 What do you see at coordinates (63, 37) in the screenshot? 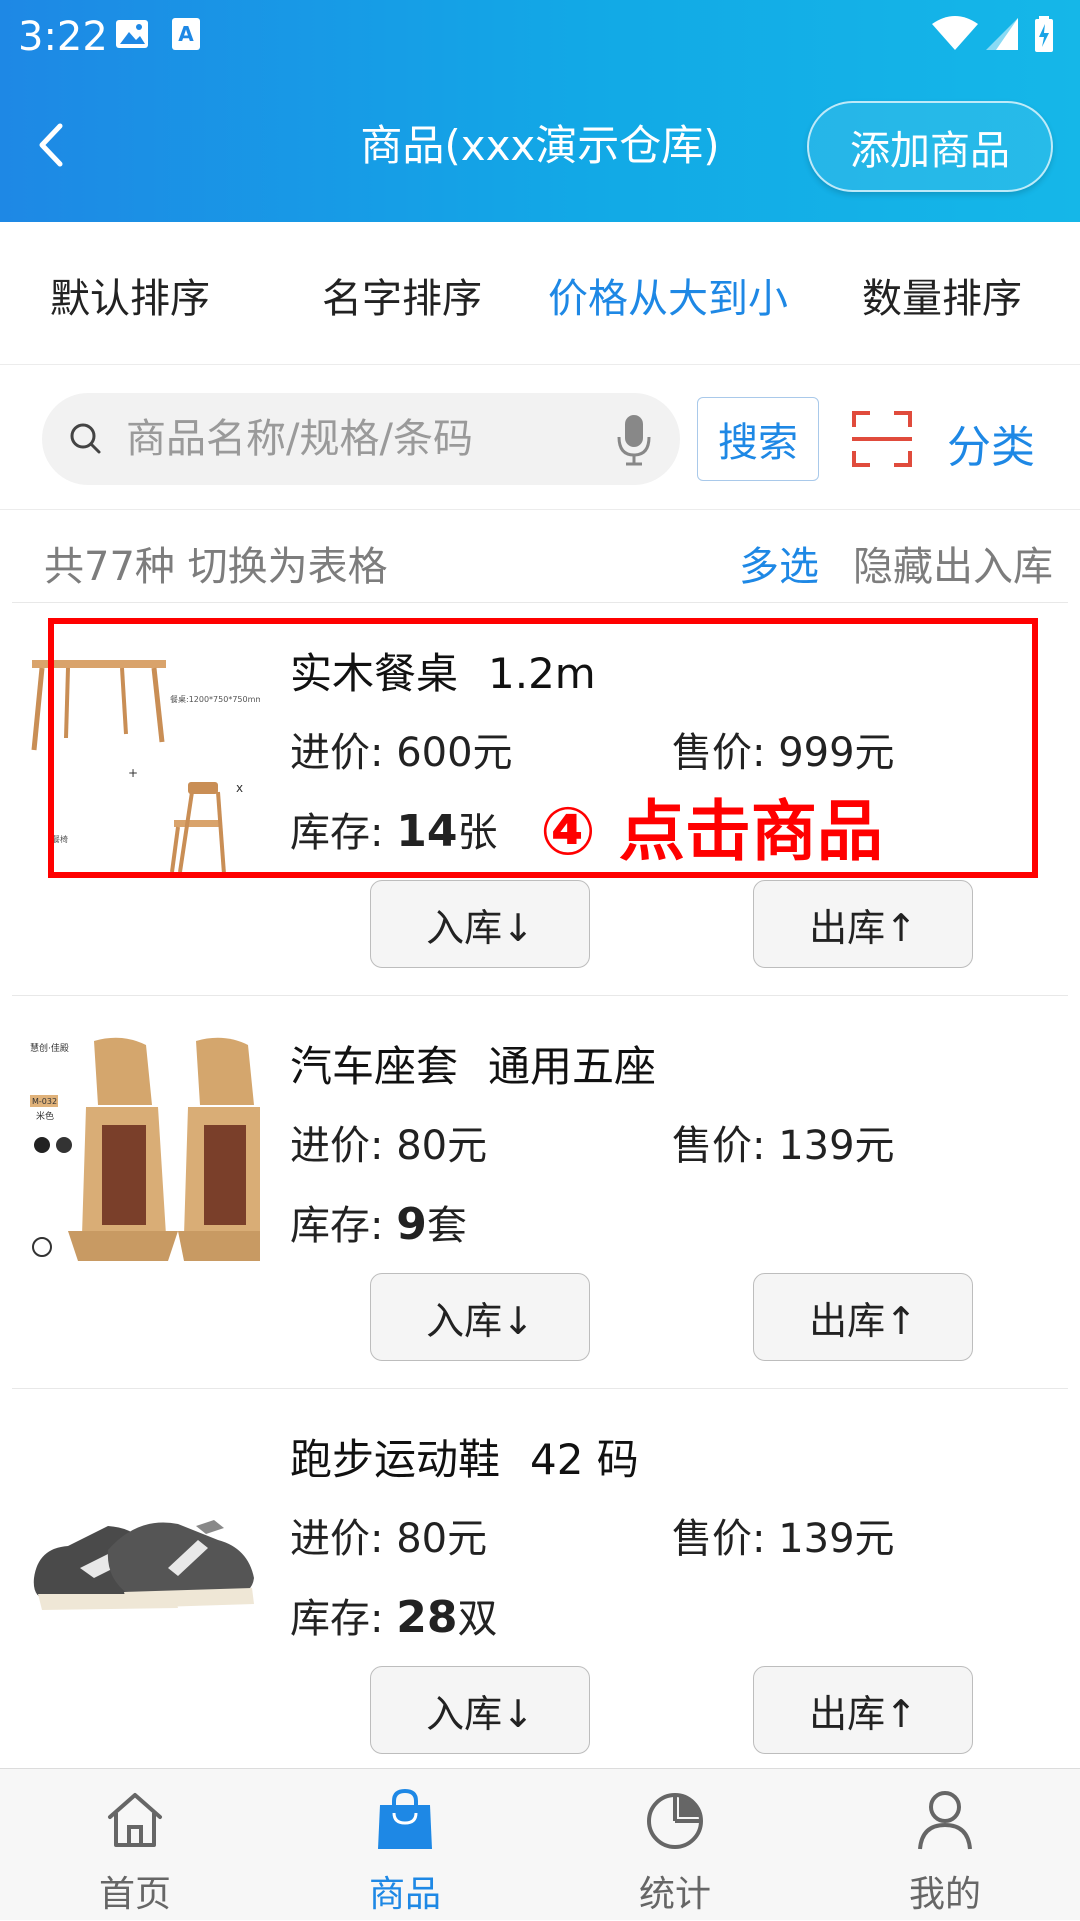
I see `status-time: 3:22` at bounding box center [63, 37].